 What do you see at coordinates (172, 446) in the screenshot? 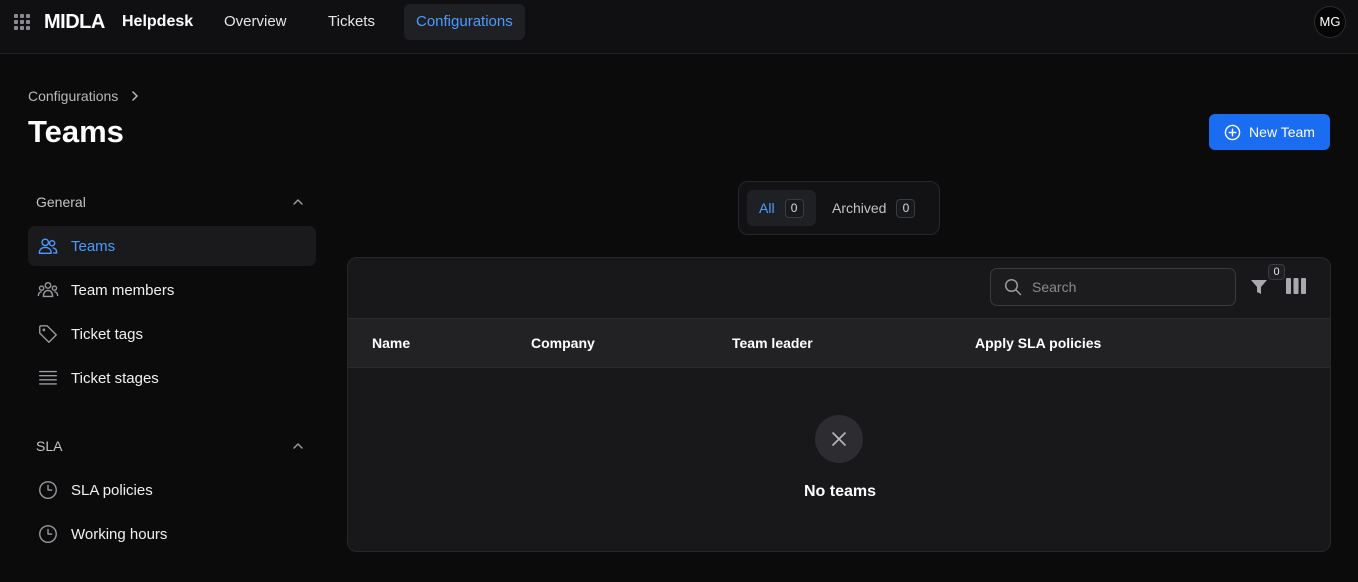
I see `sidebar-group-sla: SLA` at bounding box center [172, 446].